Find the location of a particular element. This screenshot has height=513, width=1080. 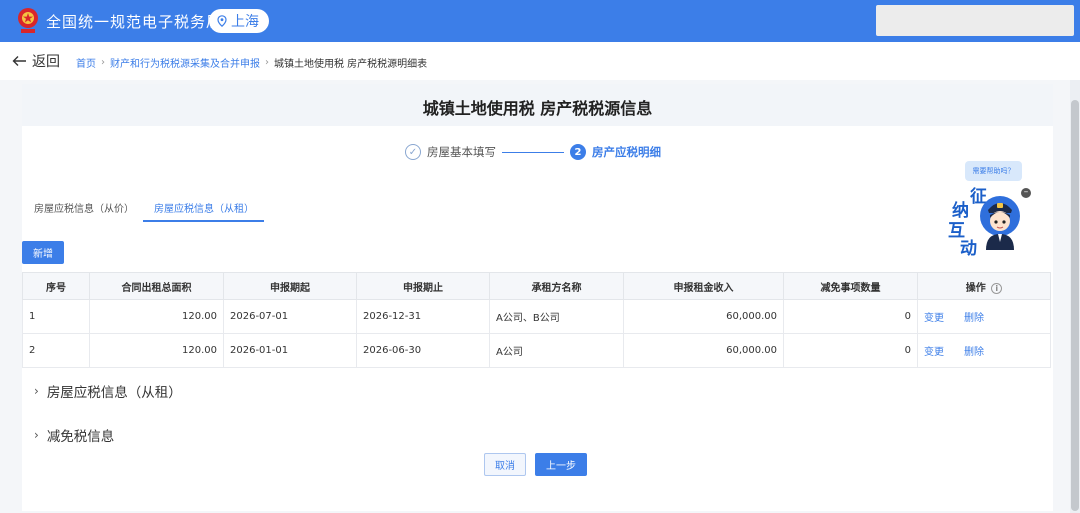

city-label: 上海 is located at coordinates (245, 22).